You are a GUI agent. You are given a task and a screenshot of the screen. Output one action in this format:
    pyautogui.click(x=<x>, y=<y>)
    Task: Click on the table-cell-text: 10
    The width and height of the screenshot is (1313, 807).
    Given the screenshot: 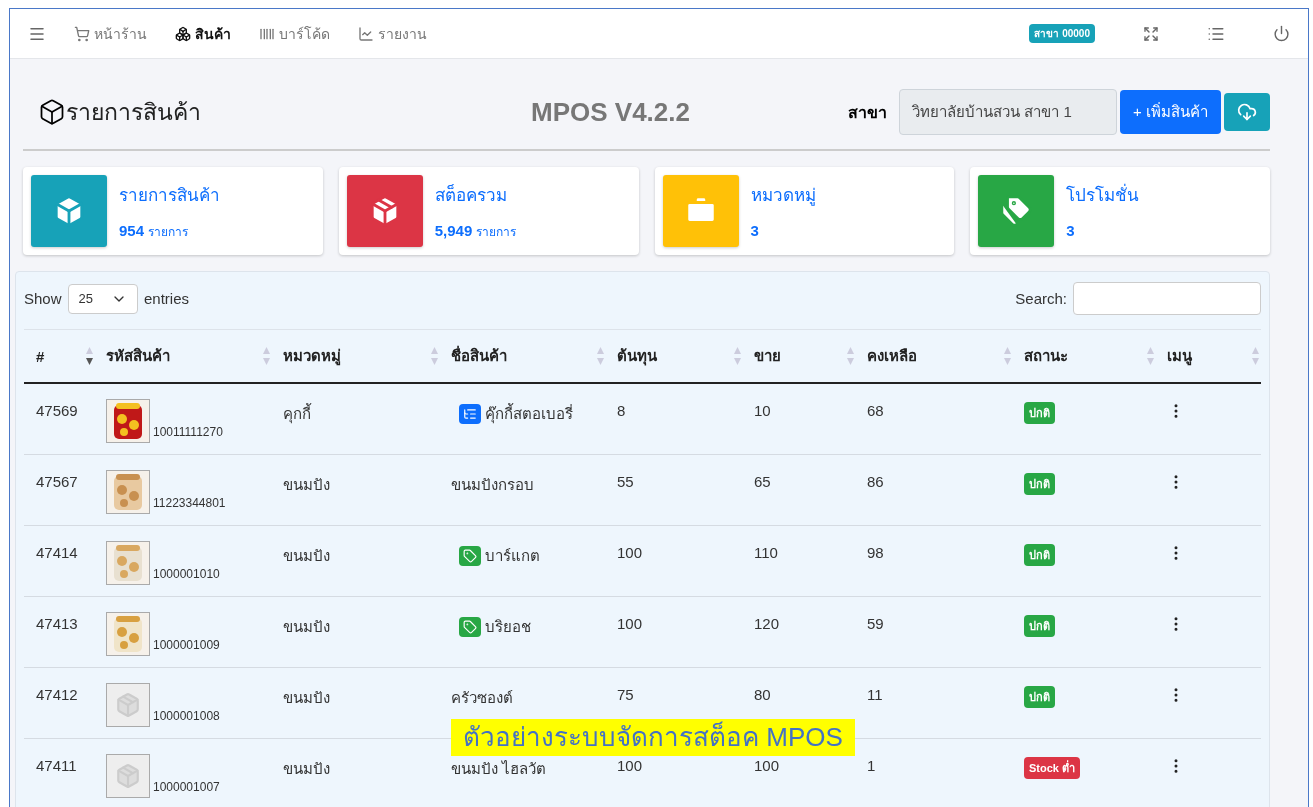 What is the action you would take?
    pyautogui.click(x=763, y=410)
    